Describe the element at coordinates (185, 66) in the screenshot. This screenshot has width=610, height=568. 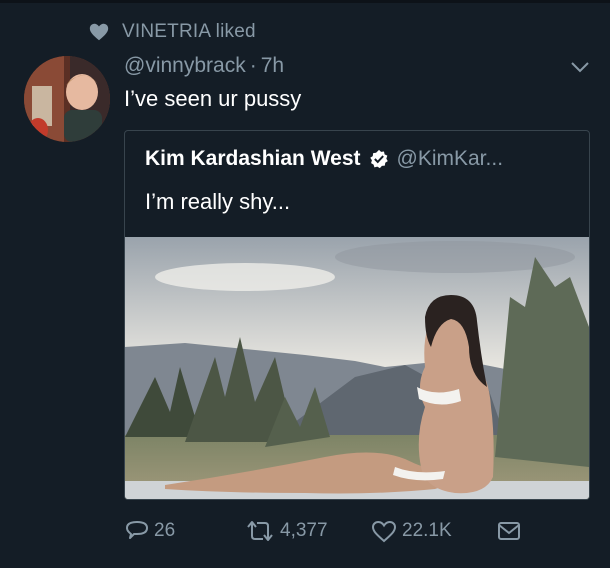
I see `author-handle: @vinnybrack` at that location.